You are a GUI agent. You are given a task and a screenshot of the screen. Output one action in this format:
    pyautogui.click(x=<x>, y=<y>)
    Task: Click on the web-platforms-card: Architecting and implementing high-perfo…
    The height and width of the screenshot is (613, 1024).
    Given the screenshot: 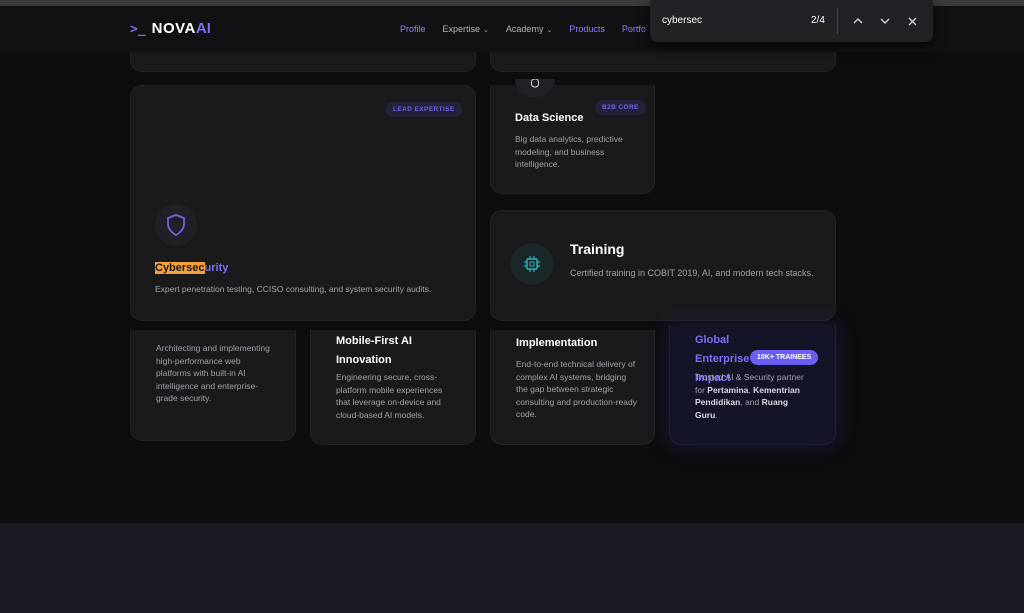 What is the action you would take?
    pyautogui.click(x=213, y=385)
    